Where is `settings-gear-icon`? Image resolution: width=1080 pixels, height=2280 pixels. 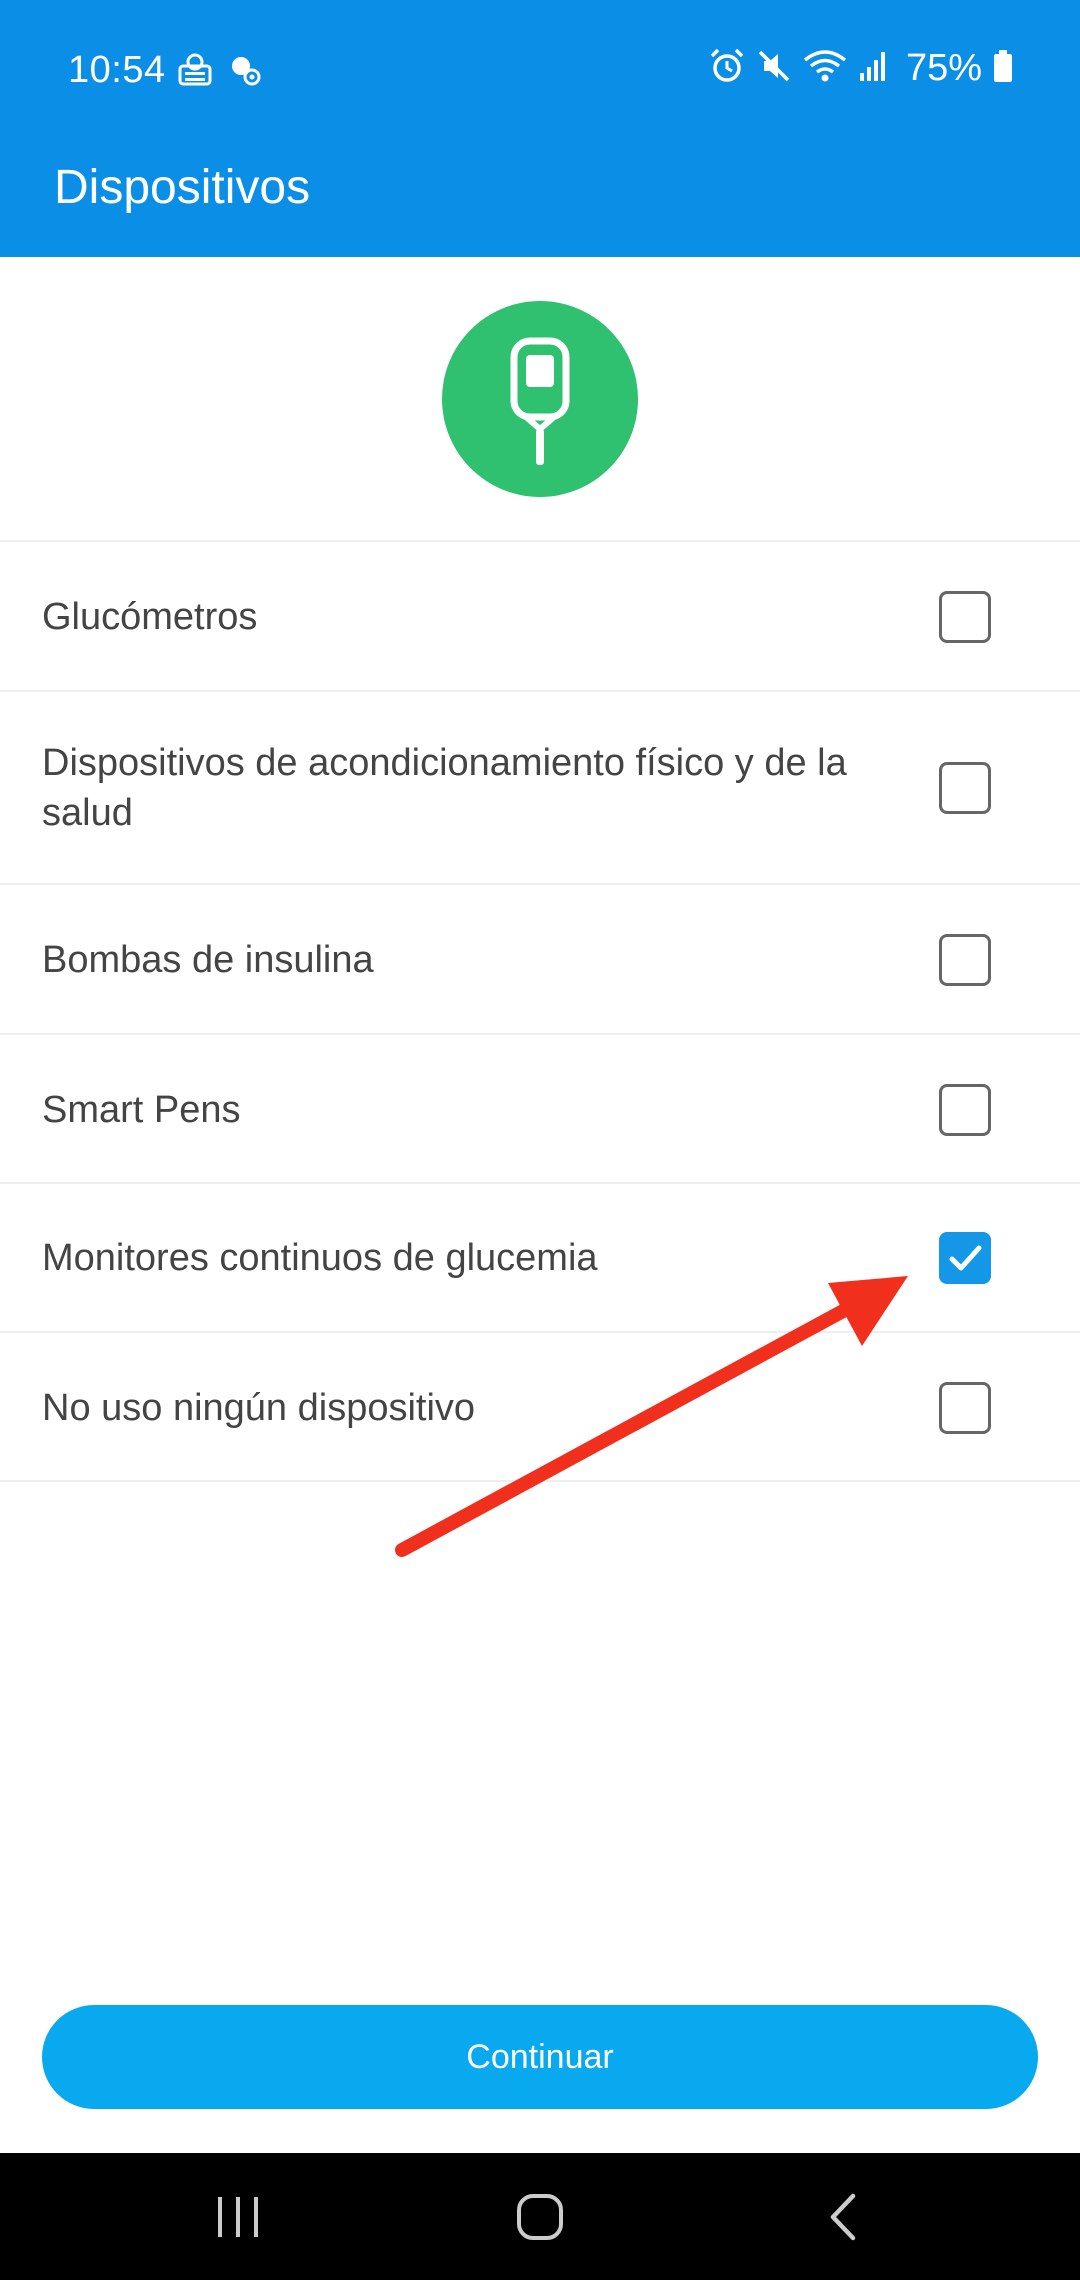
settings-gear-icon is located at coordinates (245, 72).